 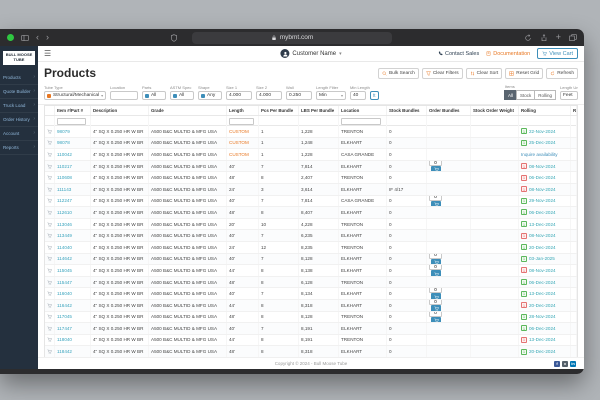 What do you see at coordinates (545, 95) in the screenshot?
I see `items-rolling-button: Rolling` at bounding box center [545, 95].